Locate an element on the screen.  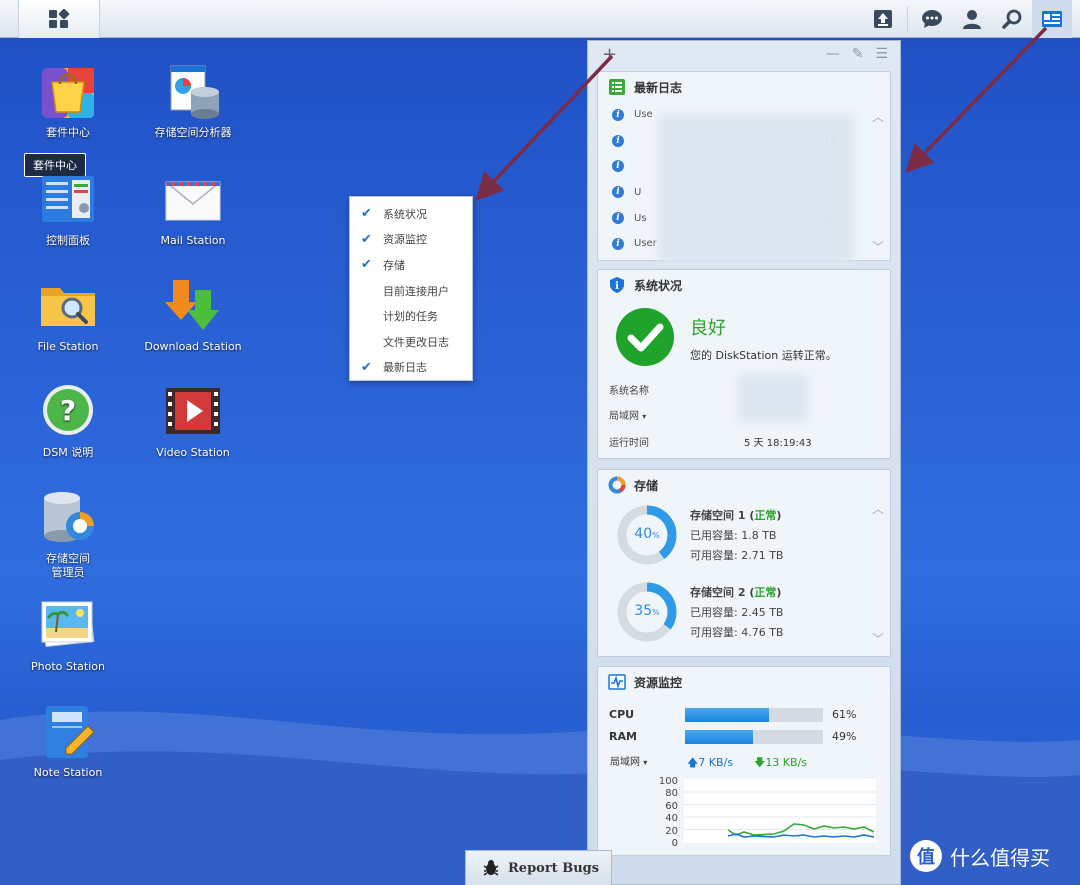
arrow-up-icon: 🡅 is located at coordinates (693, 762).